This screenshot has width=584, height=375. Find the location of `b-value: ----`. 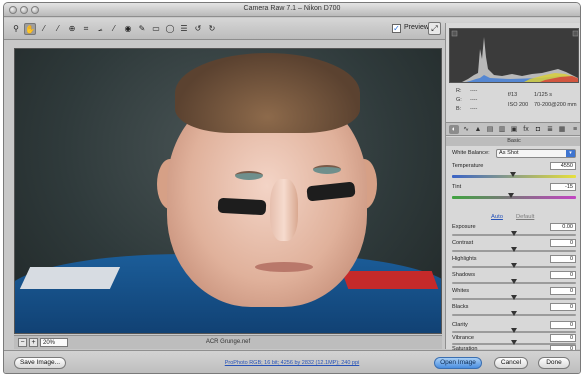

b-value: ---- is located at coordinates (474, 109).